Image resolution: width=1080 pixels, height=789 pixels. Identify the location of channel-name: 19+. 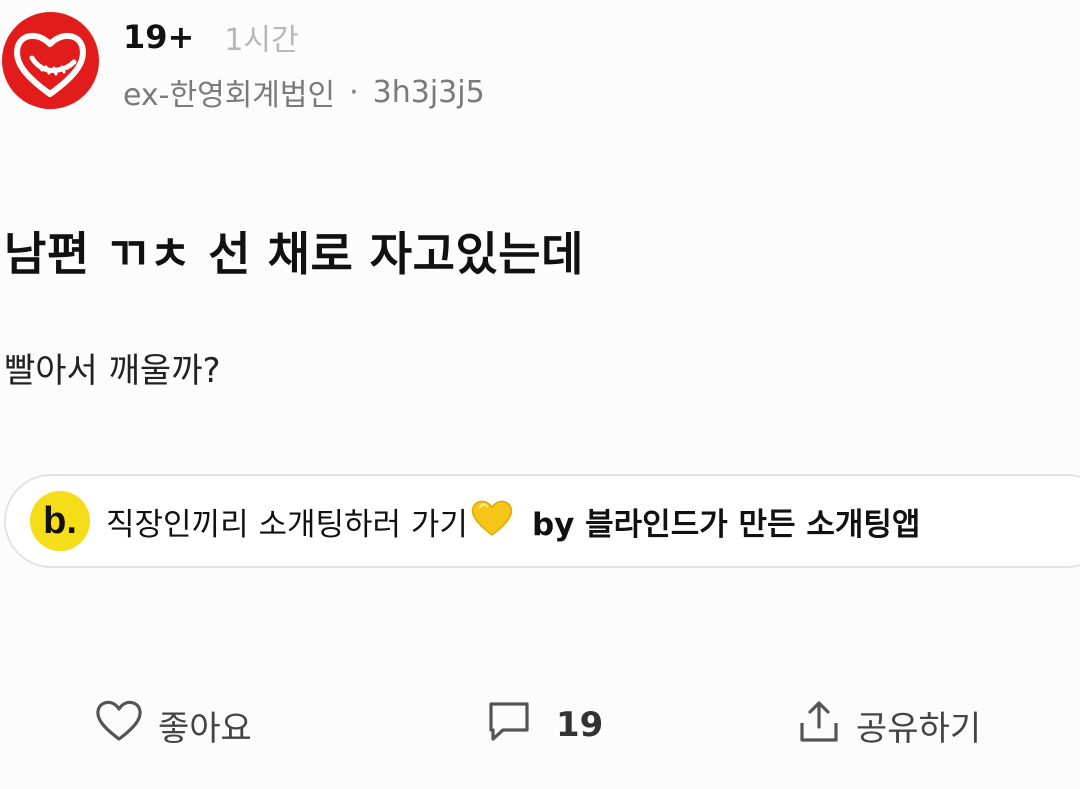
(158, 37).